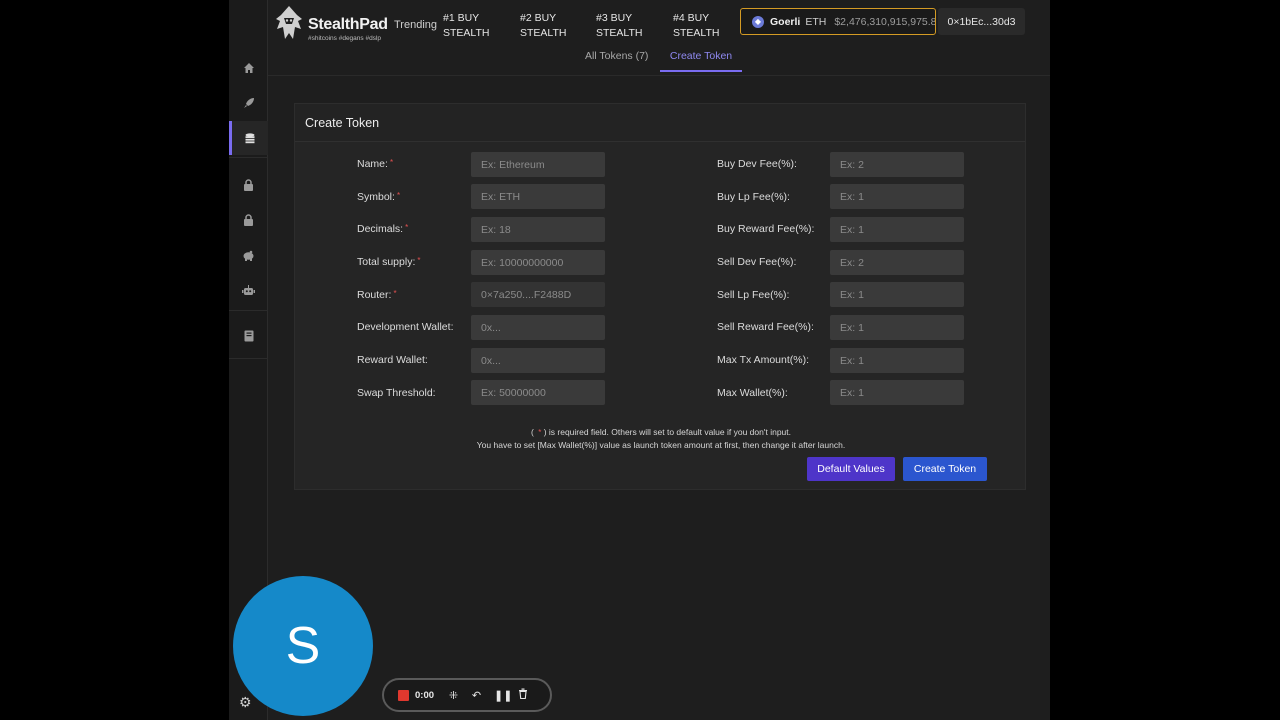  I want to click on router-label: Router: *, so click(377, 295).